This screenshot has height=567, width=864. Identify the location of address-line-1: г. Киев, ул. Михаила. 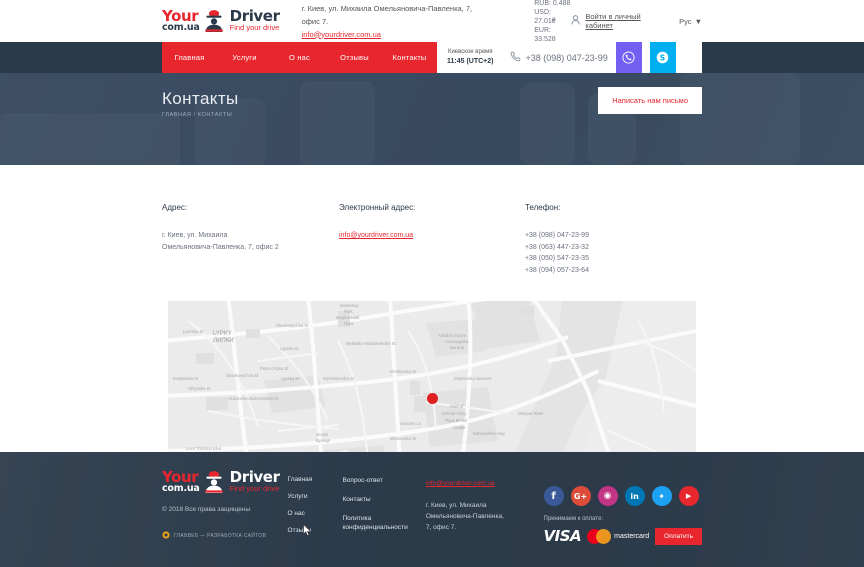
(195, 235).